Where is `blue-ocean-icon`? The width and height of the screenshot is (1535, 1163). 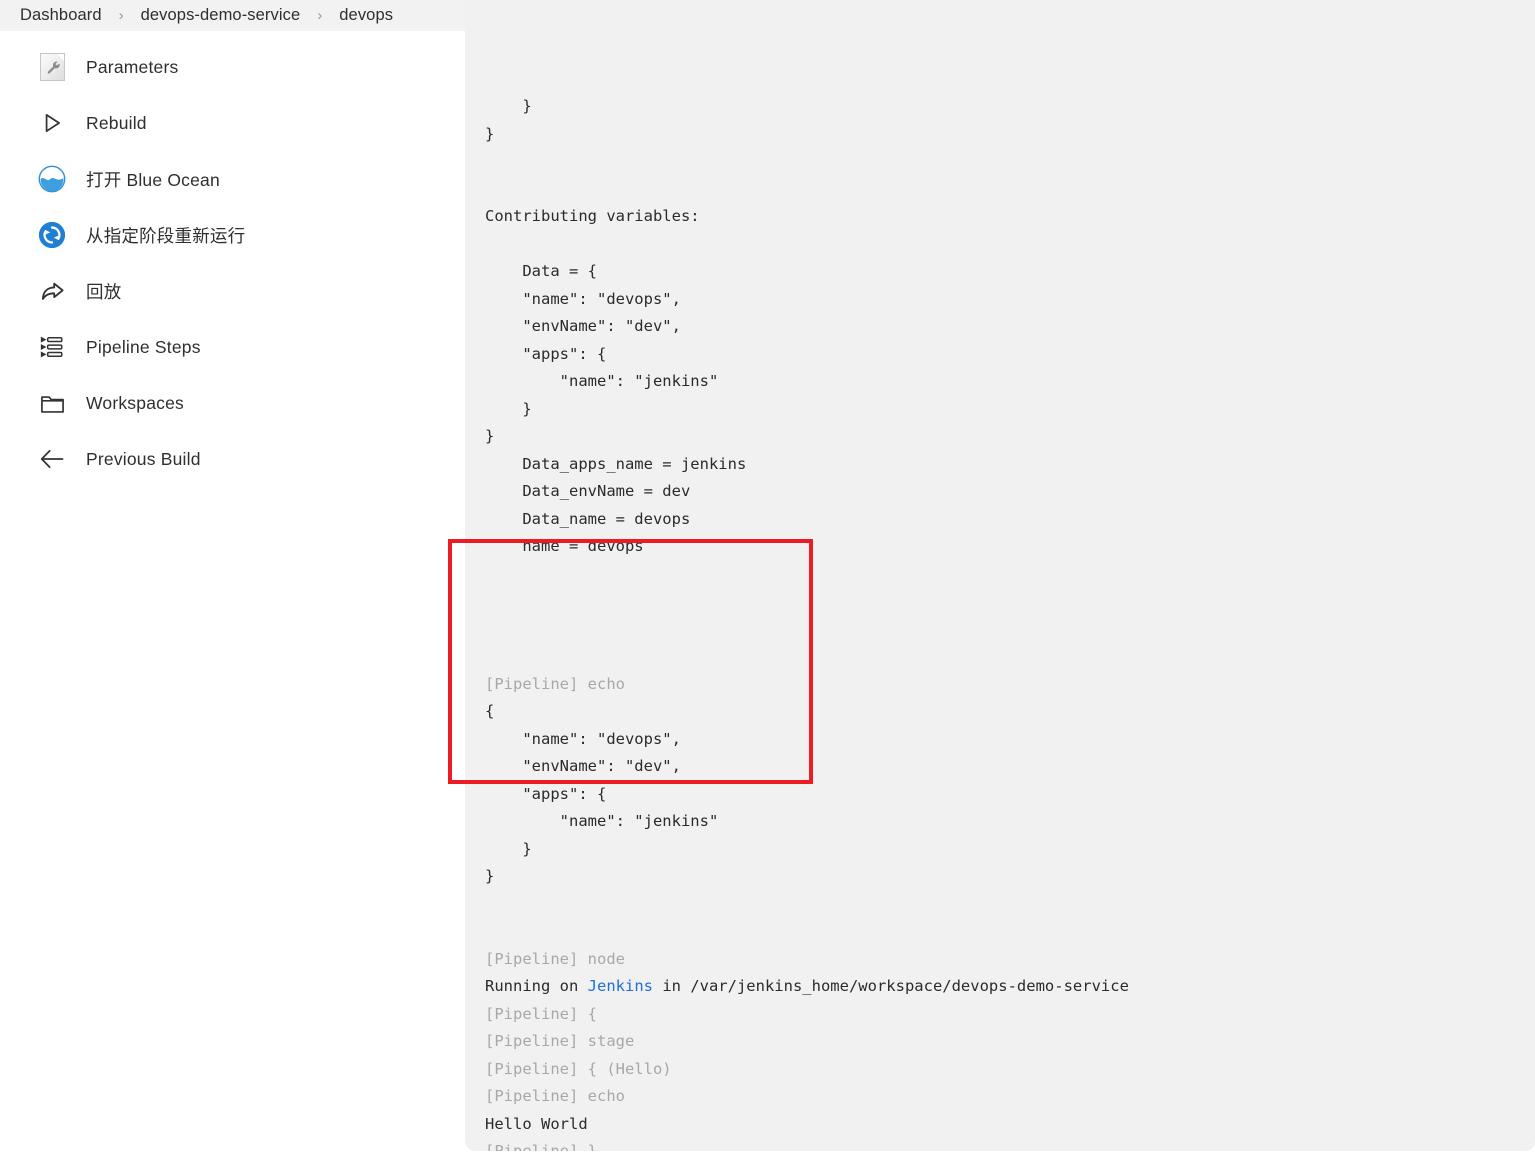 blue-ocean-icon is located at coordinates (52, 179).